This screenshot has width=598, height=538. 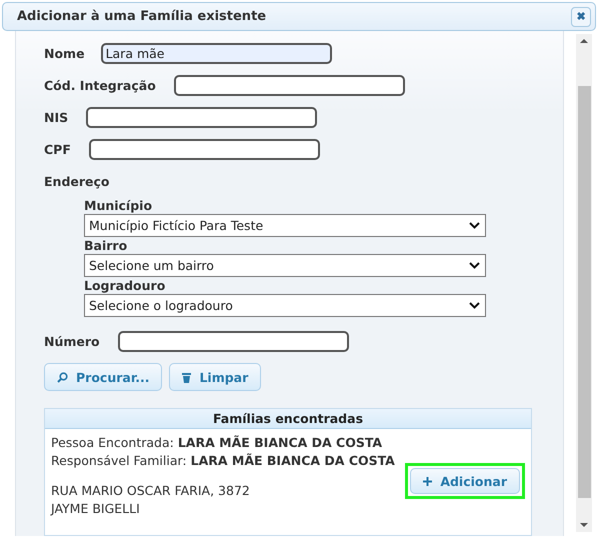 What do you see at coordinates (285, 265) in the screenshot?
I see `dropdown-select: Selecione um bairro` at bounding box center [285, 265].